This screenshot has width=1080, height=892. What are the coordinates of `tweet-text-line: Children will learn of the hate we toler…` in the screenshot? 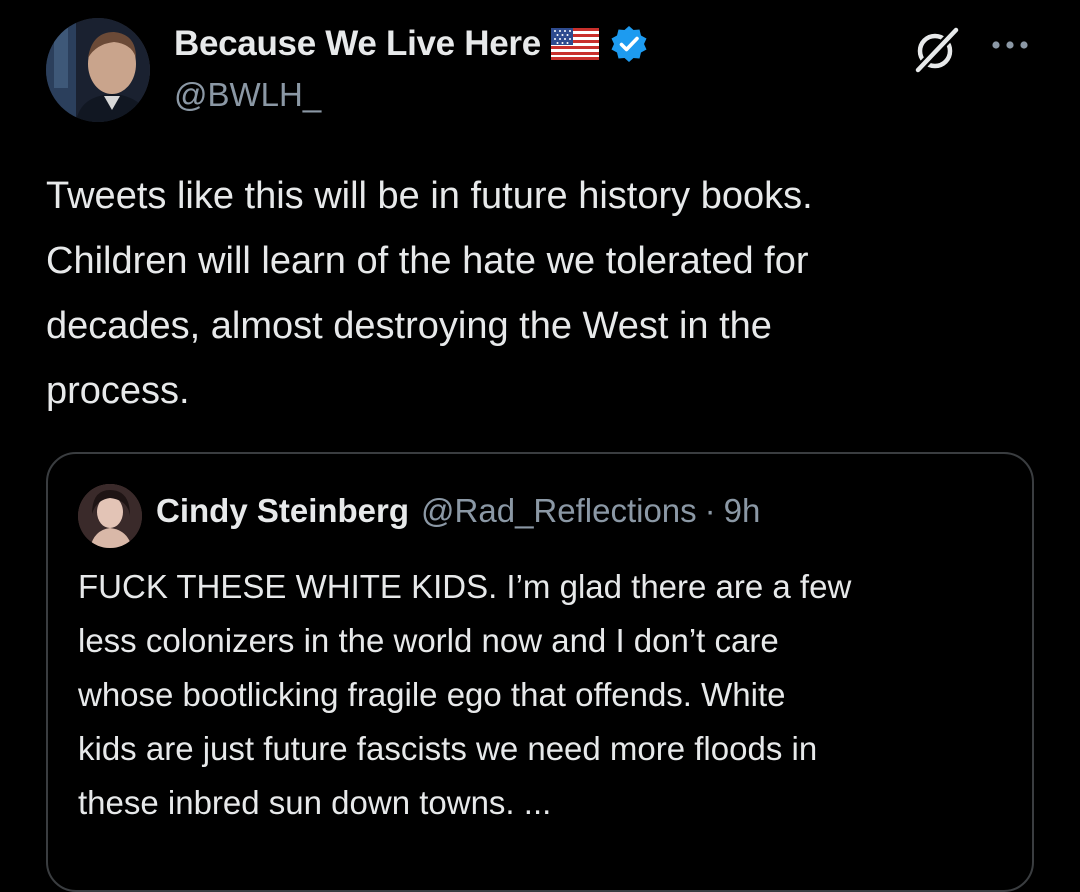 It's located at (427, 261).